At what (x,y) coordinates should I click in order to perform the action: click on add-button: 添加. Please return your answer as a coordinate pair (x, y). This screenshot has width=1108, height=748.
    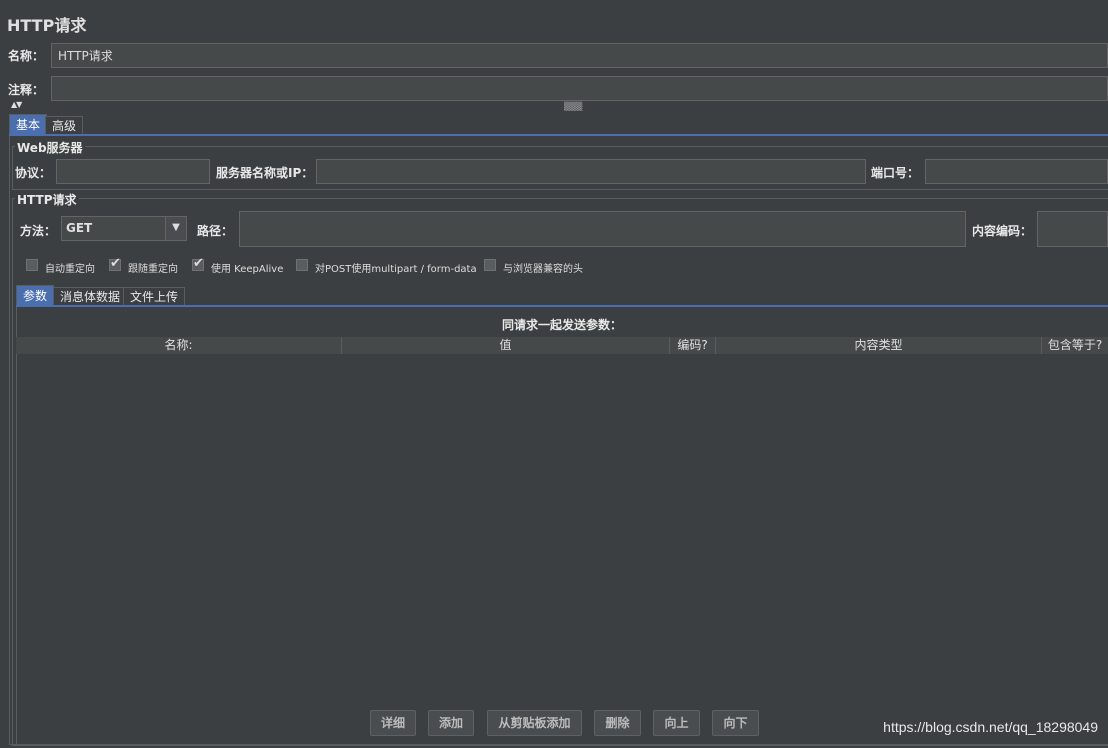
    Looking at the image, I should click on (451, 723).